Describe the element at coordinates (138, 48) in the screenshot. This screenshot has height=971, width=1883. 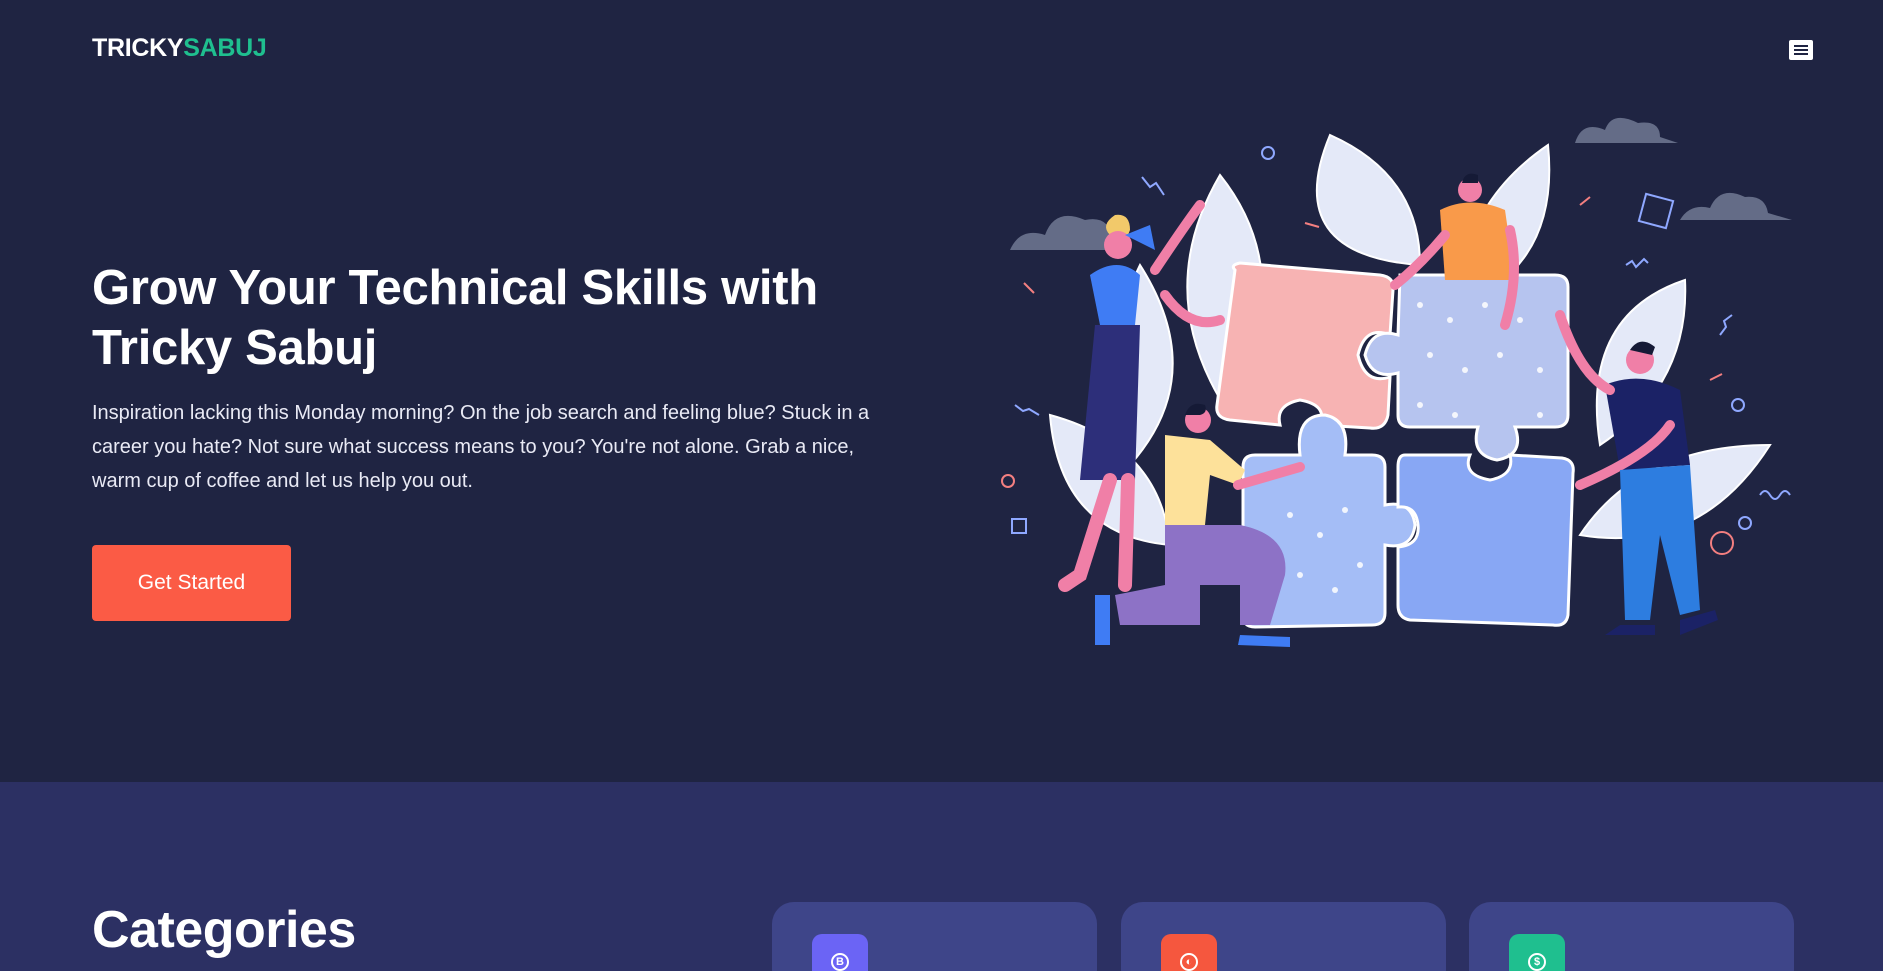
I see `logo-text-tricky: TRICKY` at that location.